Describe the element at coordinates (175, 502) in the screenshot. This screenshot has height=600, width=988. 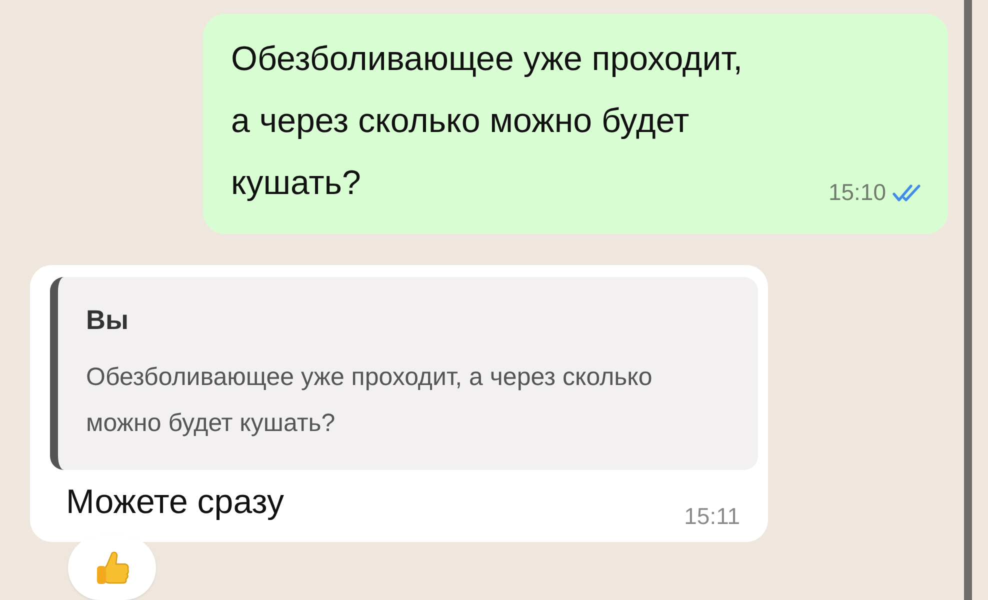
I see `message-text: Можете сразу` at that location.